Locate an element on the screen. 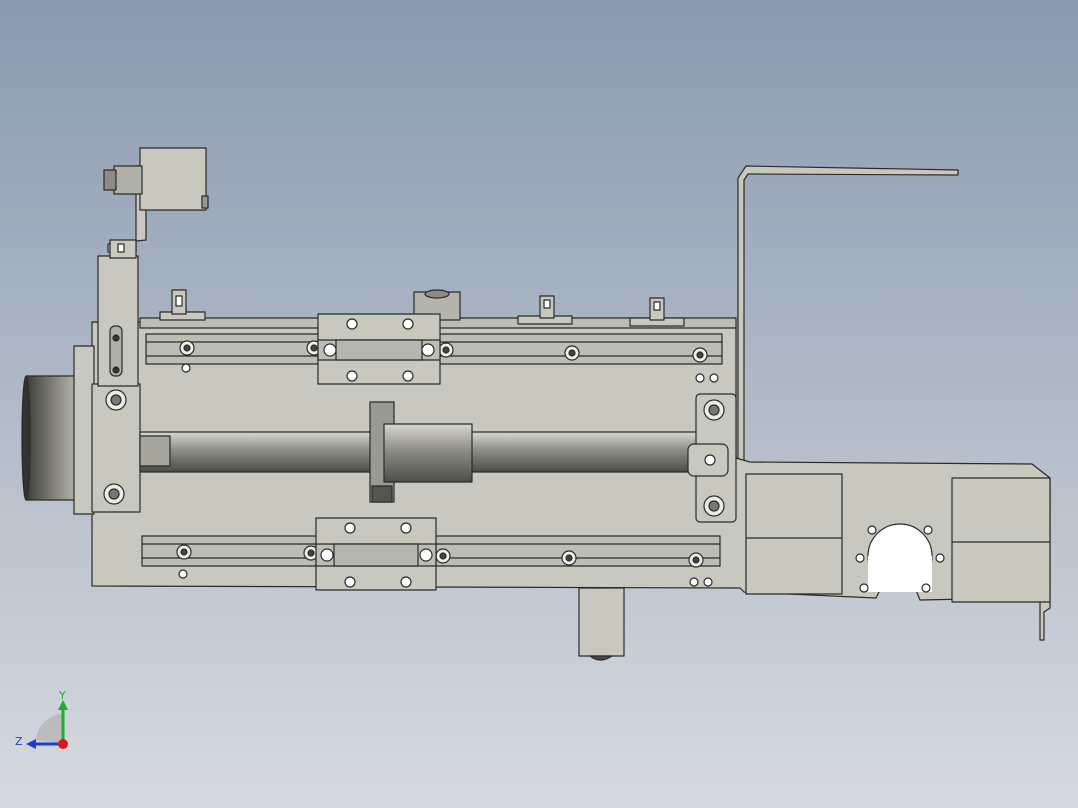  upper-carriage-block is located at coordinates (379, 349).